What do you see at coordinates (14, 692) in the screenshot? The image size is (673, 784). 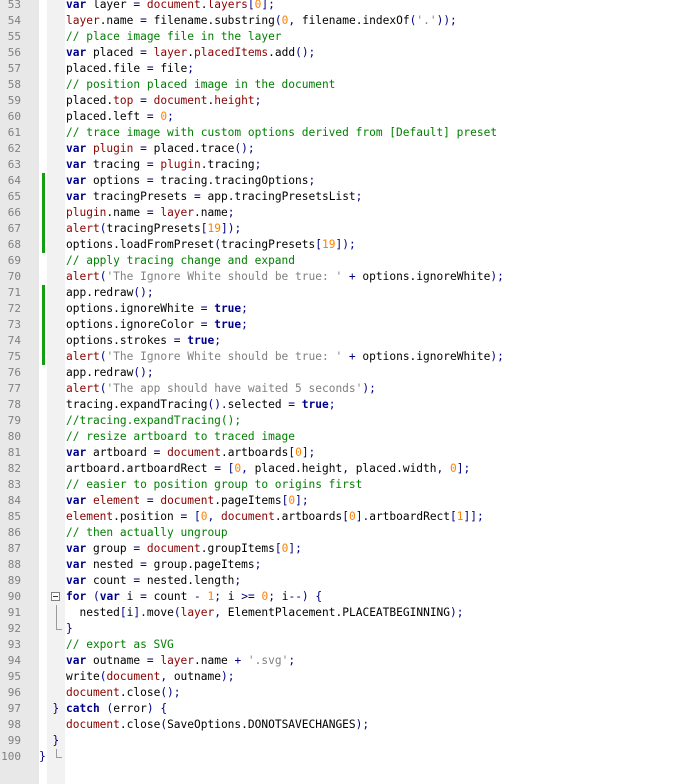 I see `line-number: 96` at bounding box center [14, 692].